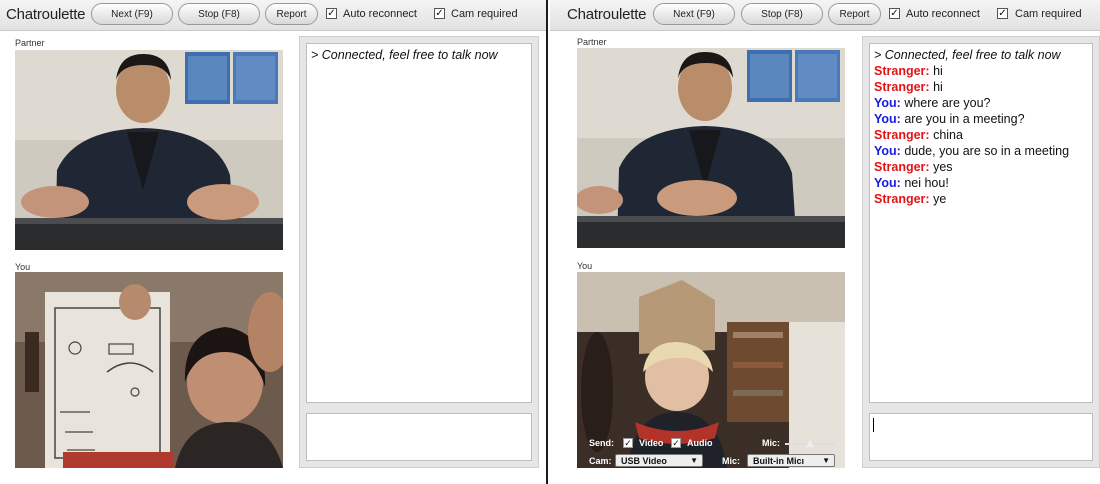  What do you see at coordinates (149, 370) in the screenshot?
I see `self-video` at bounding box center [149, 370].